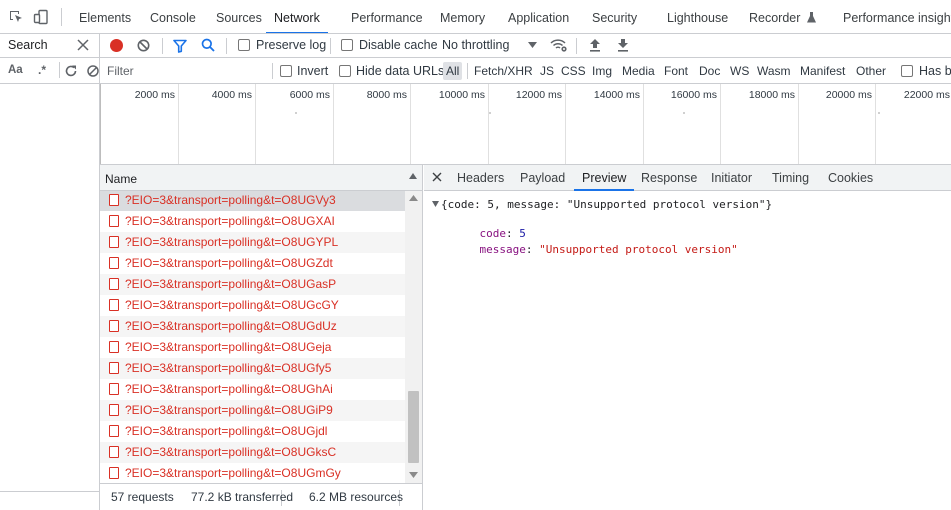  I want to click on search-icon, so click(208, 45).